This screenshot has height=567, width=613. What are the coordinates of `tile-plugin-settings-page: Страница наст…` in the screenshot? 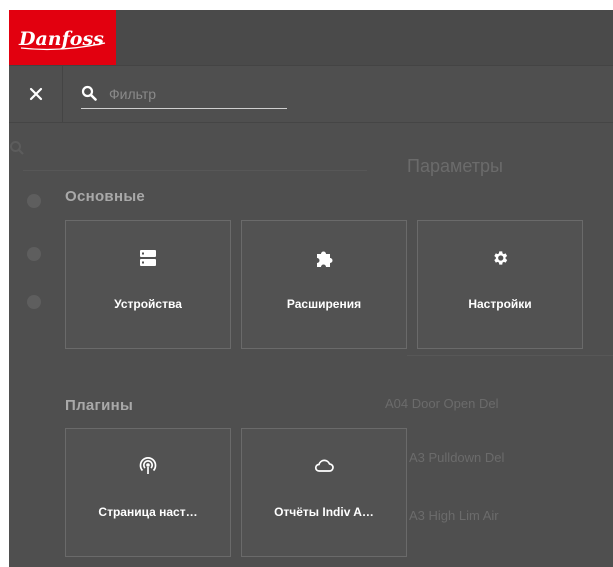 It's located at (148, 492).